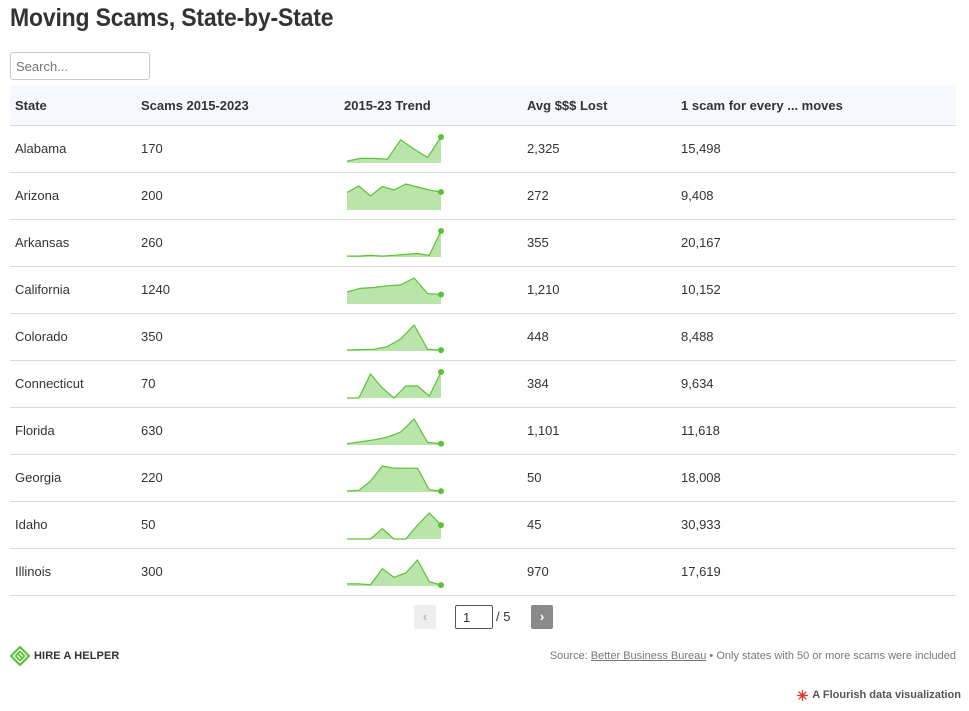 This screenshot has height=711, width=969. Describe the element at coordinates (567, 105) in the screenshot. I see `column-header-avg-lost: Avg $$$ Lost` at that location.